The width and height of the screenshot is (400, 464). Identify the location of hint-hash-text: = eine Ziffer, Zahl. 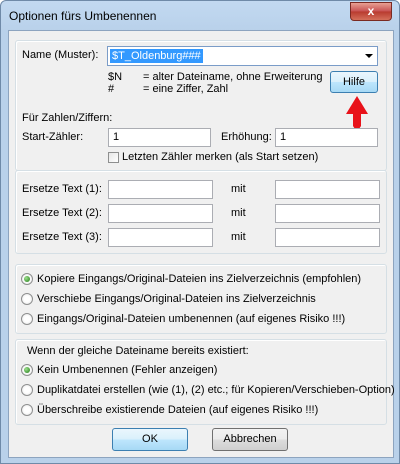
(186, 89).